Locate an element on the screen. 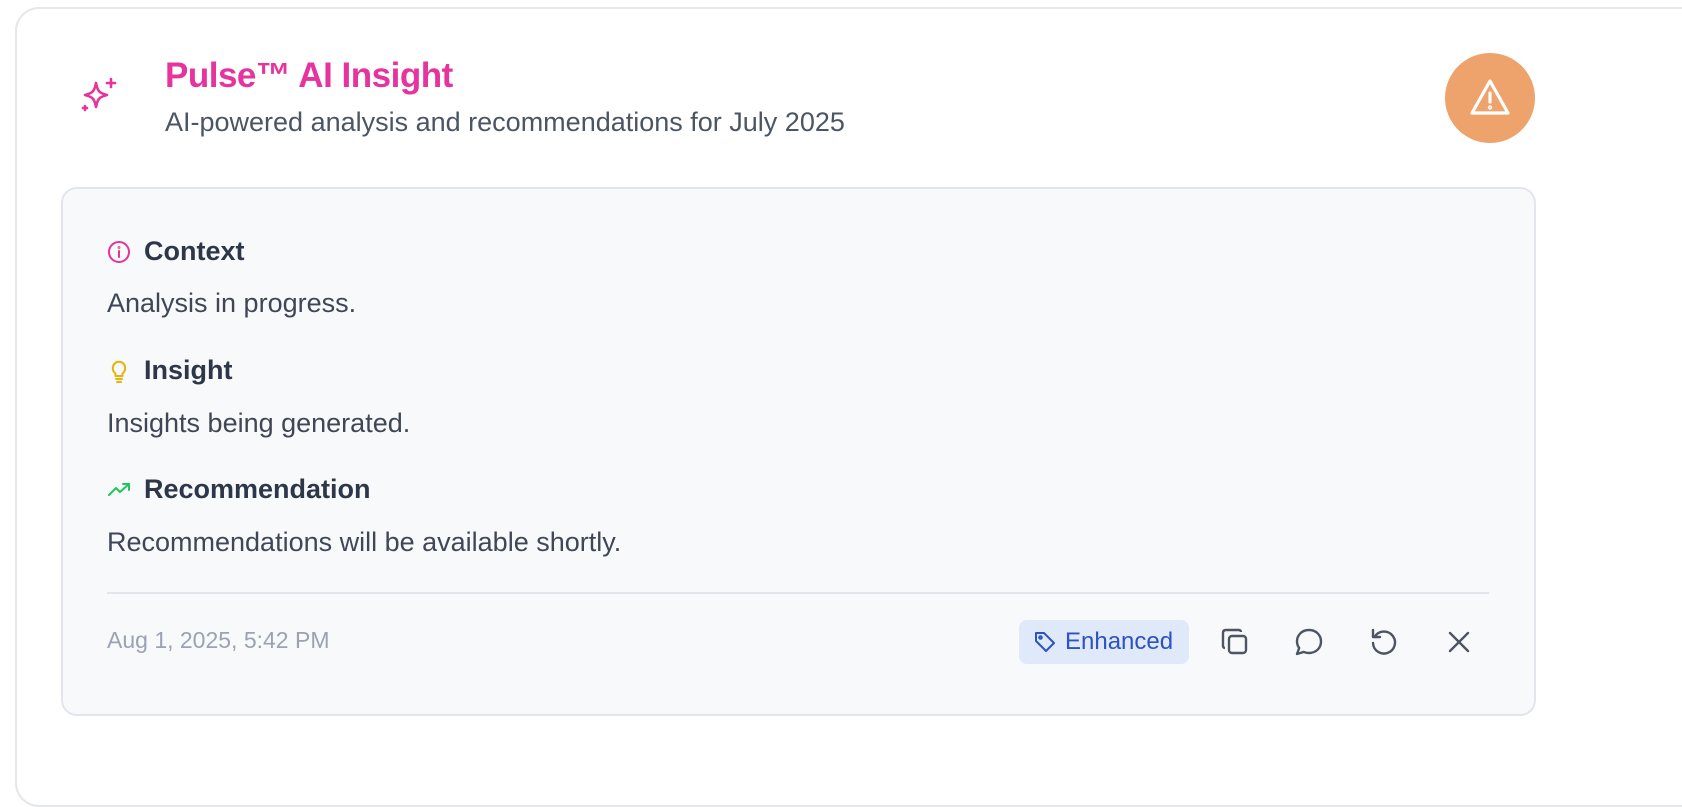  footer-divider is located at coordinates (798, 593).